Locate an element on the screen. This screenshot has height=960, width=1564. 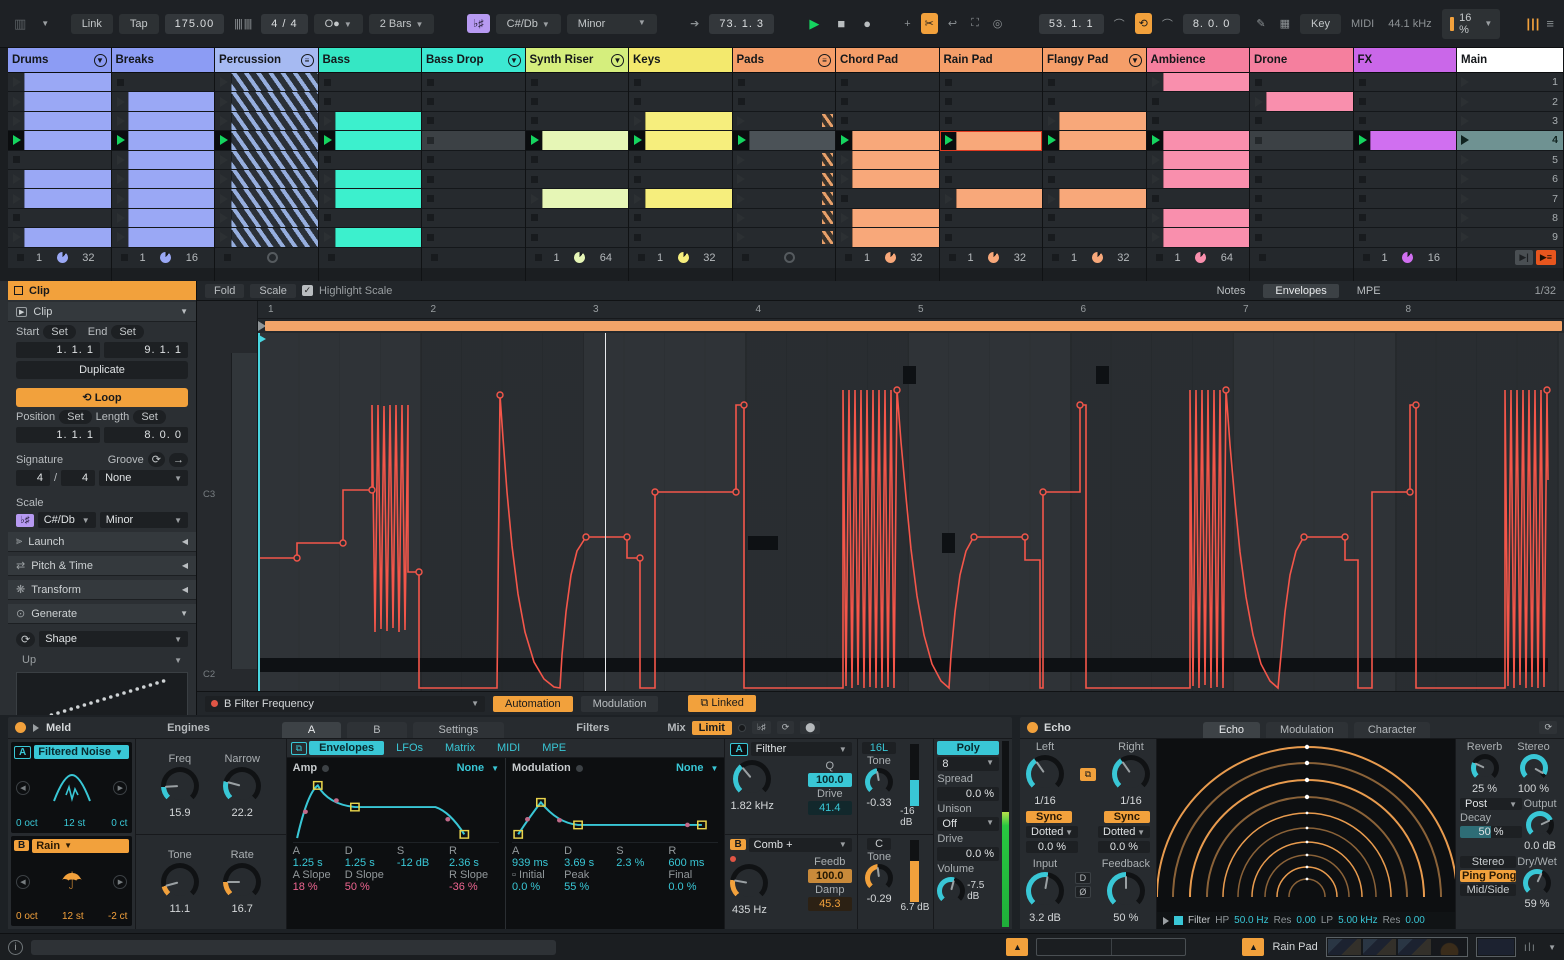
session-record-icon: ⛶ is located at coordinates (975, 23).